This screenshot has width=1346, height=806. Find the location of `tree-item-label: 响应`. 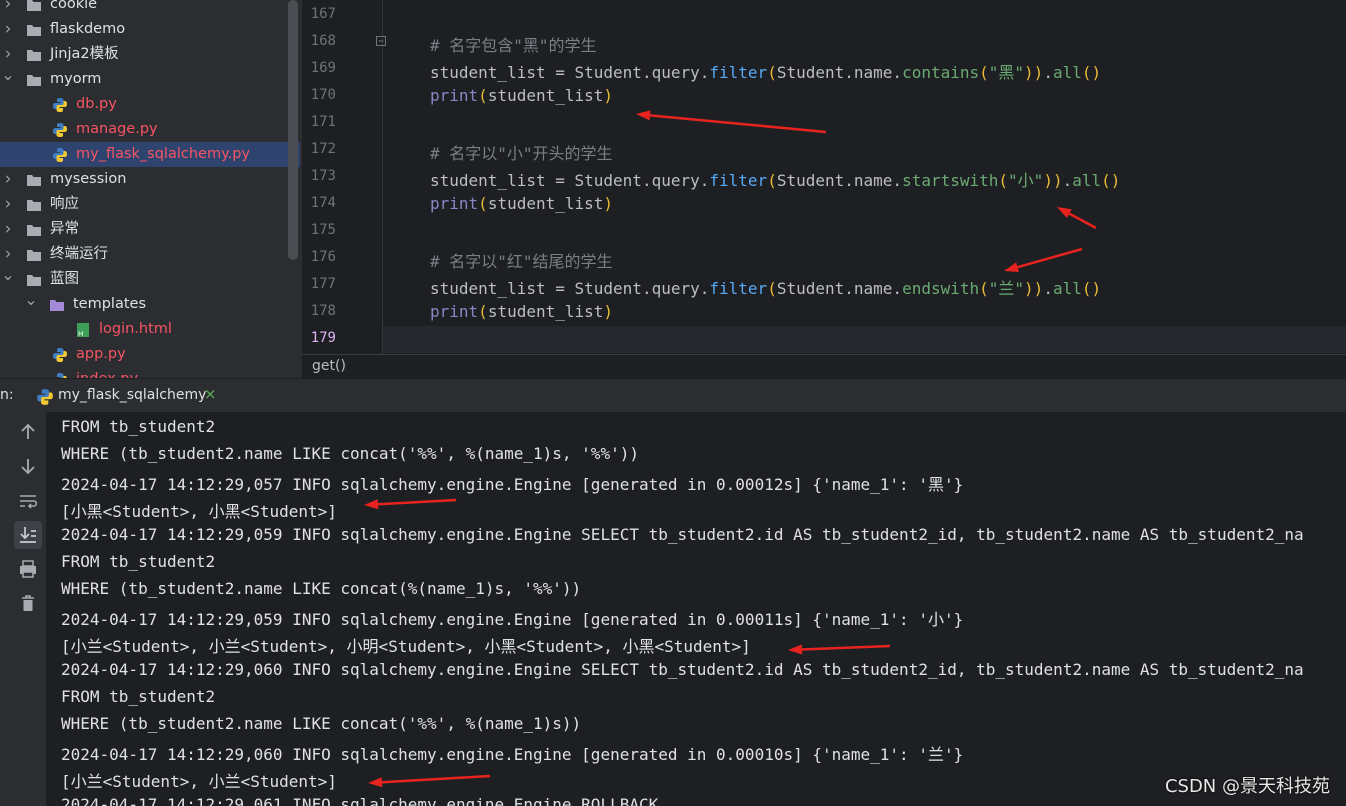

tree-item-label: 响应 is located at coordinates (64, 204).